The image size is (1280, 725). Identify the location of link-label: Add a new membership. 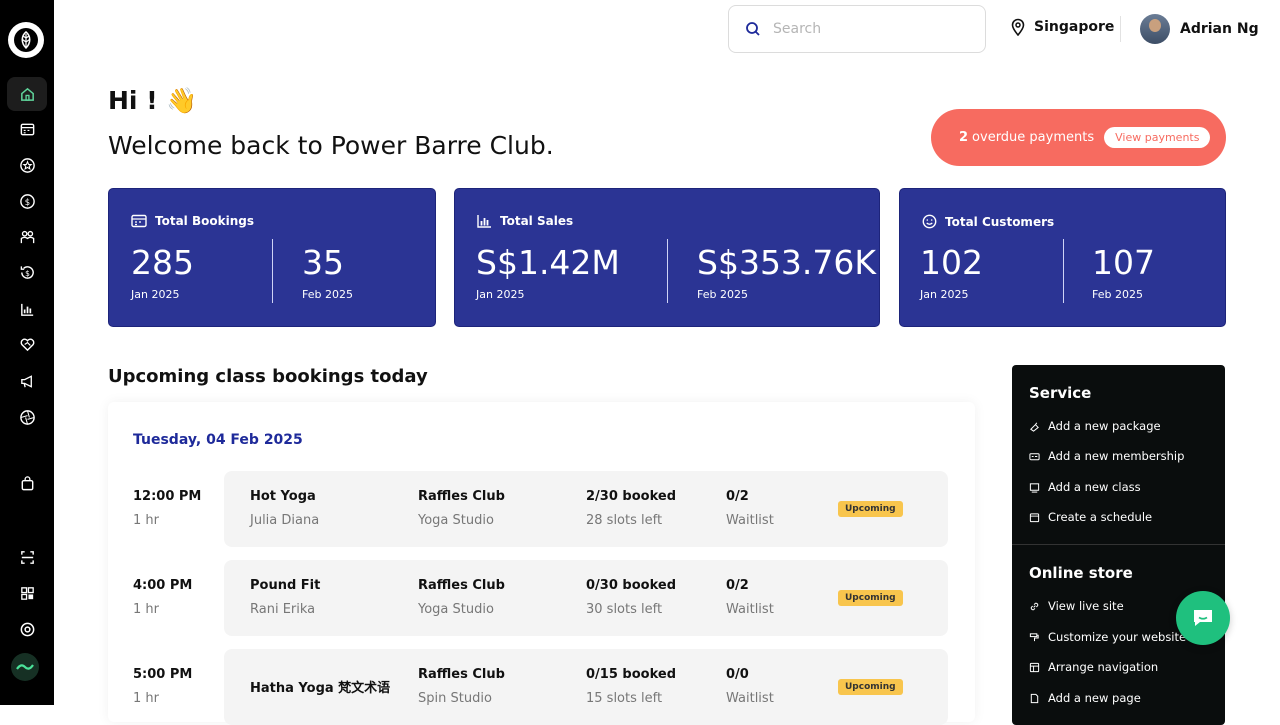
(1116, 456).